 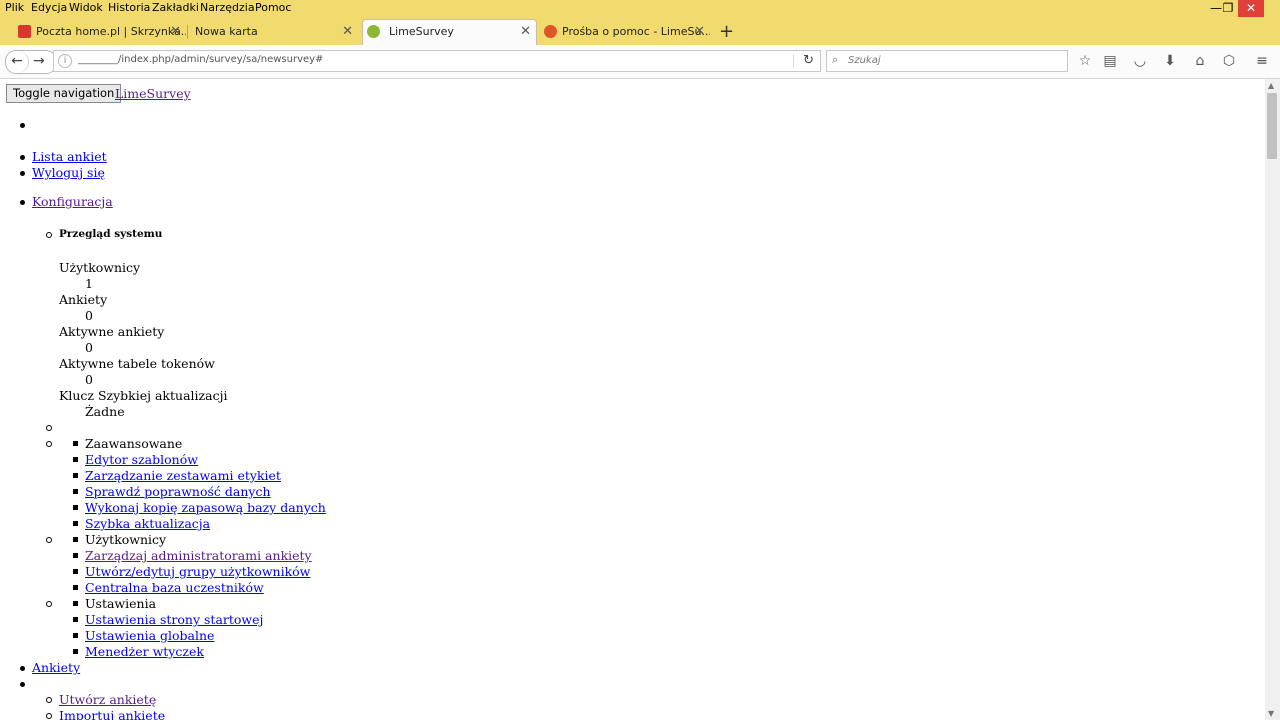 I want to click on scrollbar-thumb, so click(x=1272, y=126).